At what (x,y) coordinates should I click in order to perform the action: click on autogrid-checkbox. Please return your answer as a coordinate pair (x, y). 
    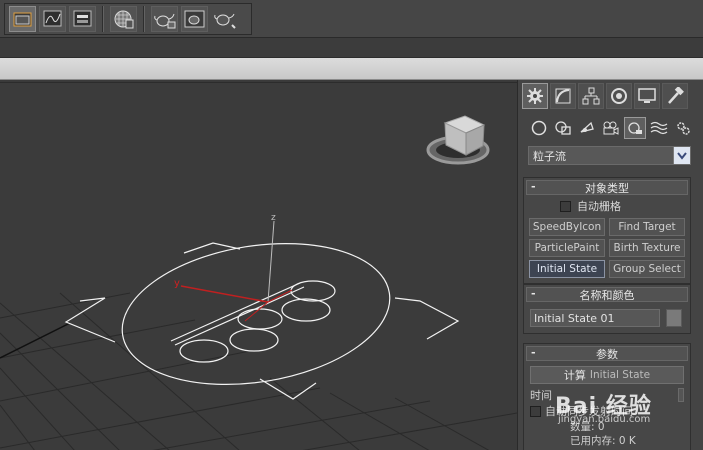
    Looking at the image, I should click on (565, 206).